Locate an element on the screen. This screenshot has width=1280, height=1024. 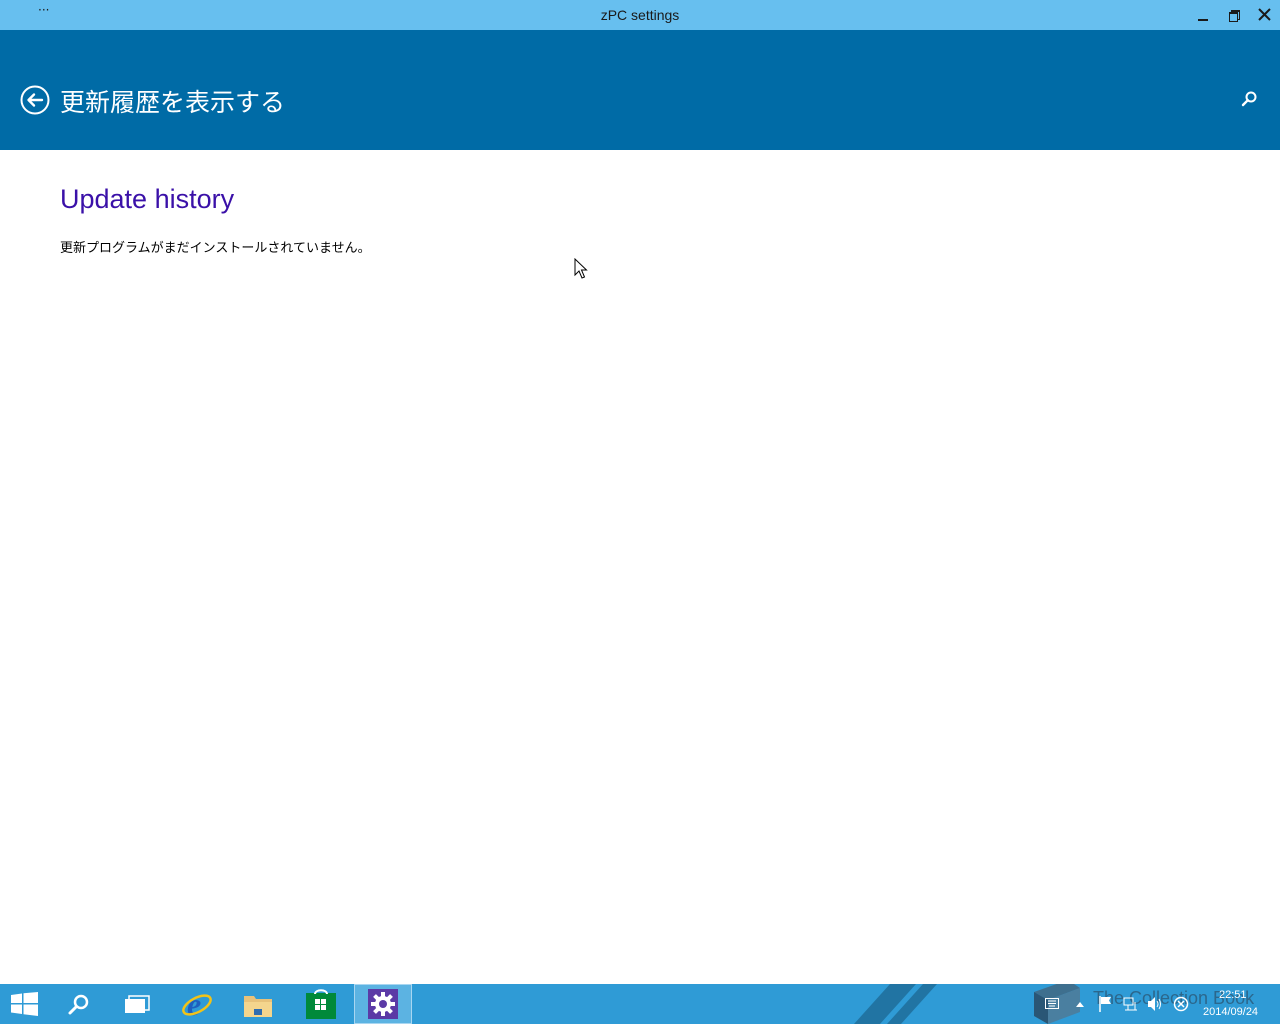
taskbar-store is located at coordinates (321, 1004).